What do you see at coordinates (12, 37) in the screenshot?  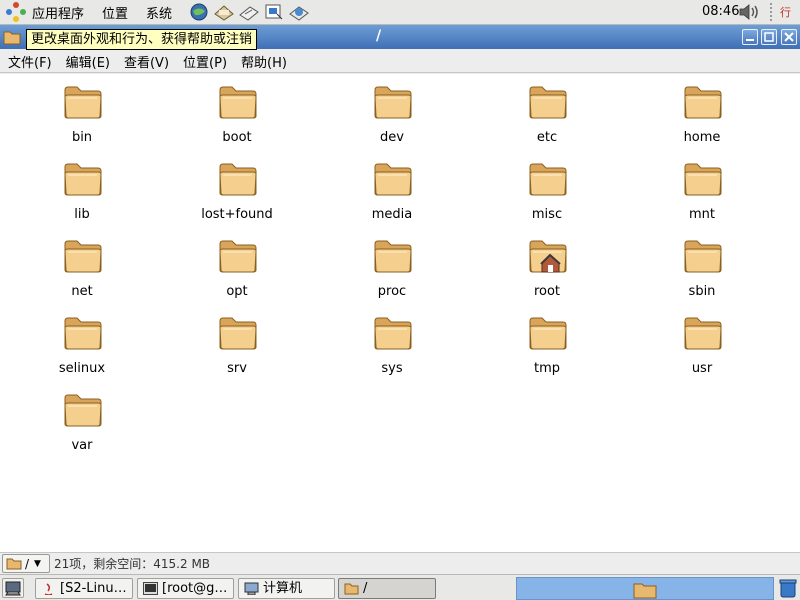 I see `window-folder-icon` at bounding box center [12, 37].